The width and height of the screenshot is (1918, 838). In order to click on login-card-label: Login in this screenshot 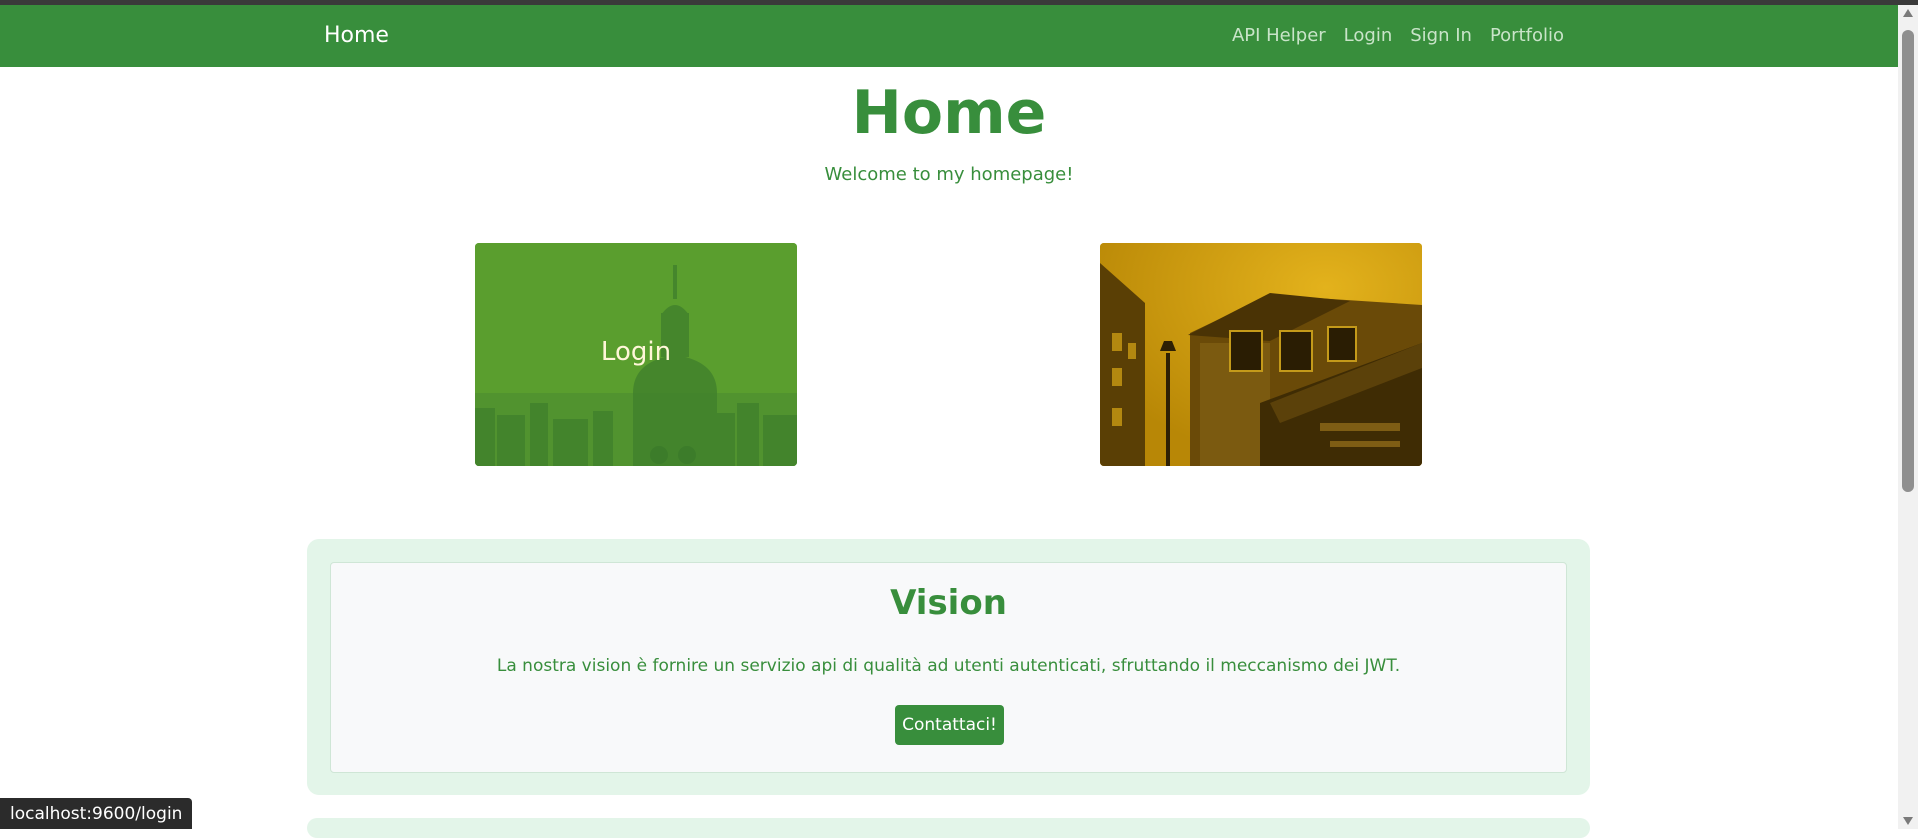, I will do `click(636, 352)`.